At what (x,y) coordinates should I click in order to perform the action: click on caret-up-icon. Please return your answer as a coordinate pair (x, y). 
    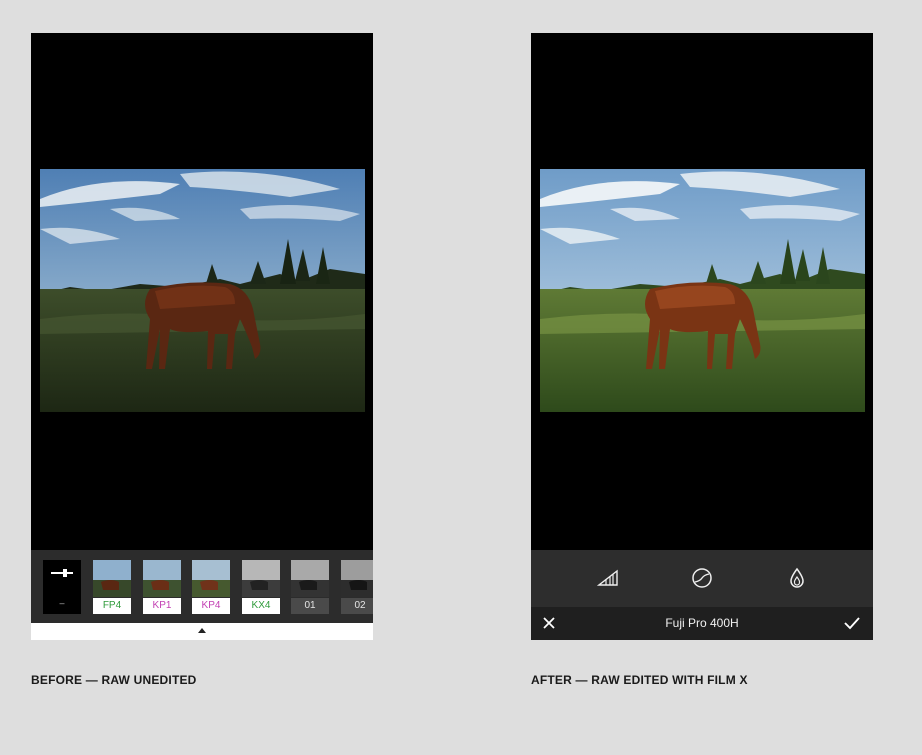
    Looking at the image, I should click on (202, 630).